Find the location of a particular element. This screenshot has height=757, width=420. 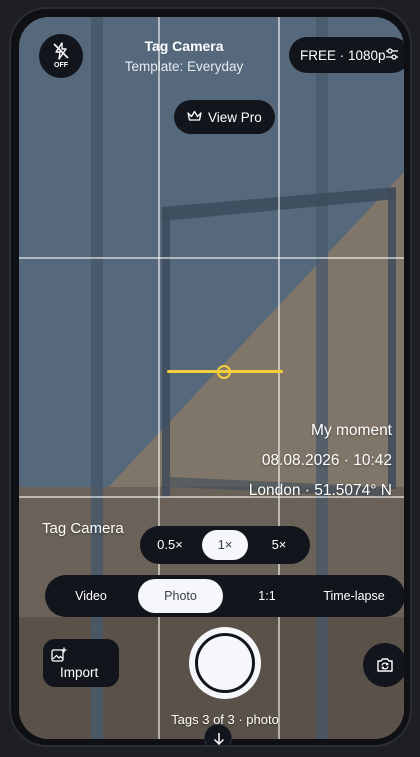

stamp-caption: My moment is located at coordinates (351, 430).